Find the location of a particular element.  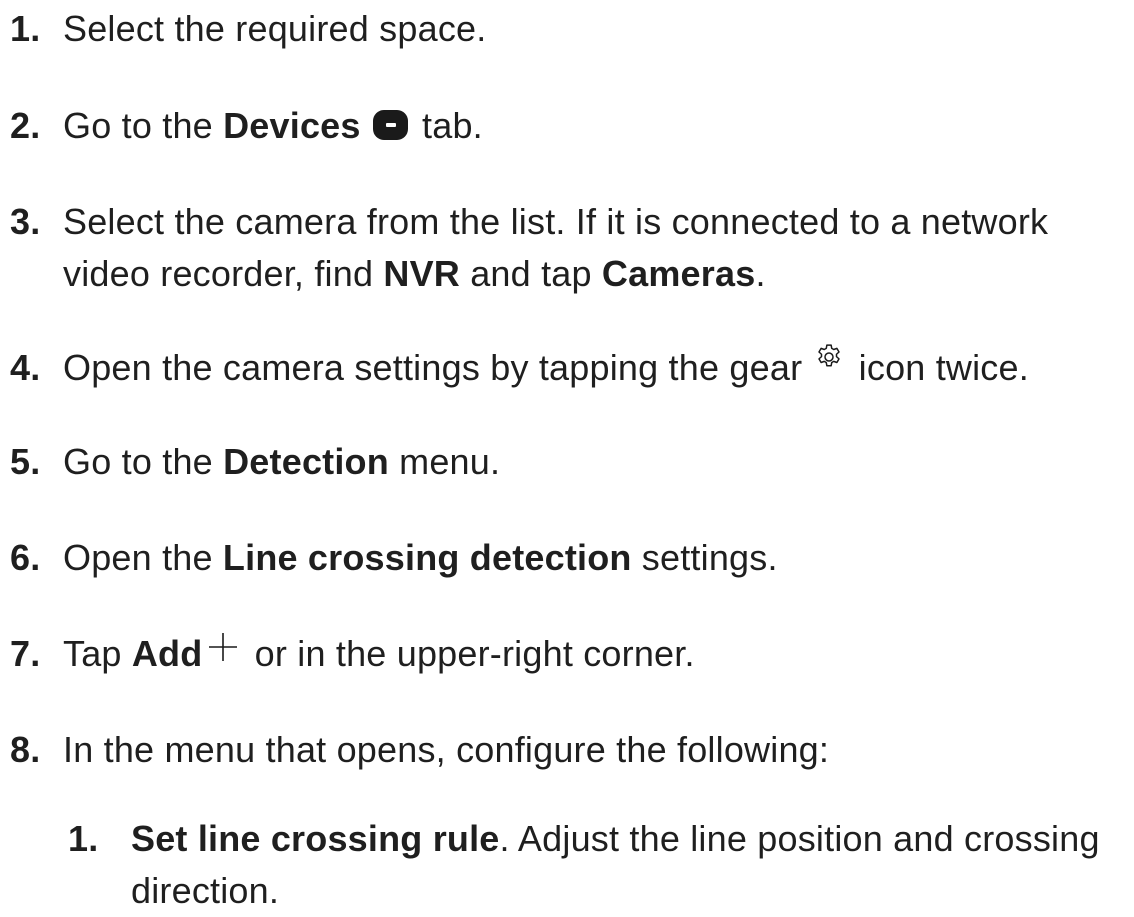

line-crossing-label: Line crossing detection is located at coordinates (427, 557).